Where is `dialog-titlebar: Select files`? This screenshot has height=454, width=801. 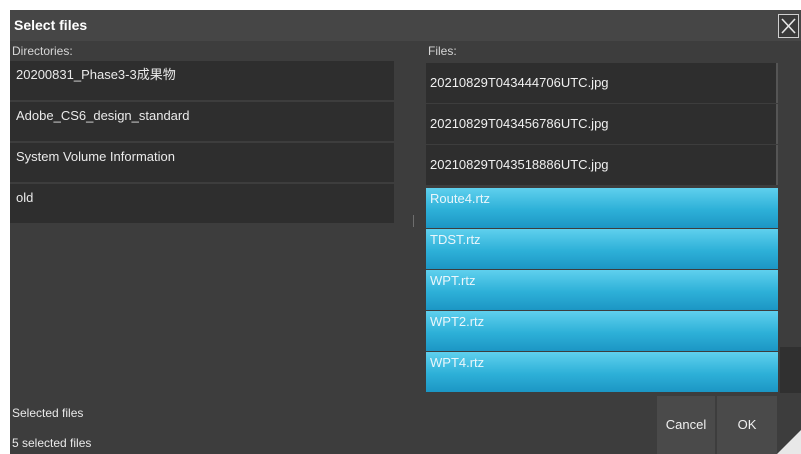 dialog-titlebar: Select files is located at coordinates (405, 25).